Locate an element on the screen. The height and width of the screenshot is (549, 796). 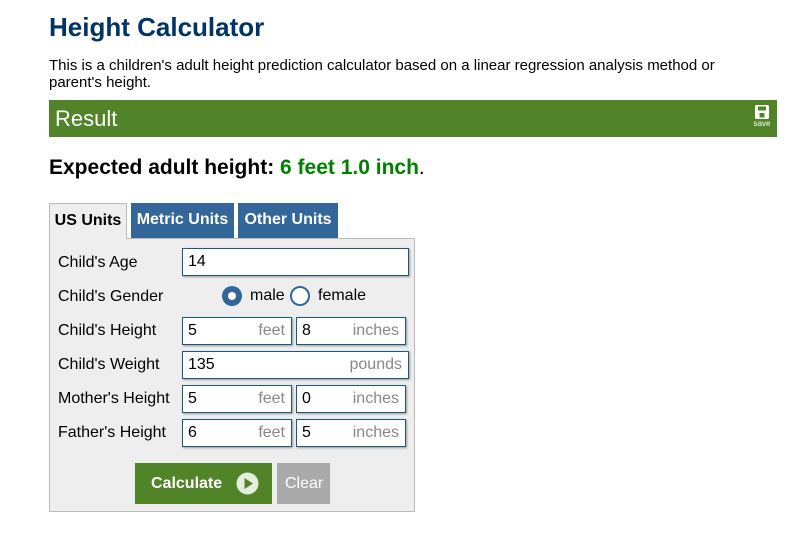
page-title: Height Calculator is located at coordinates (157, 27).